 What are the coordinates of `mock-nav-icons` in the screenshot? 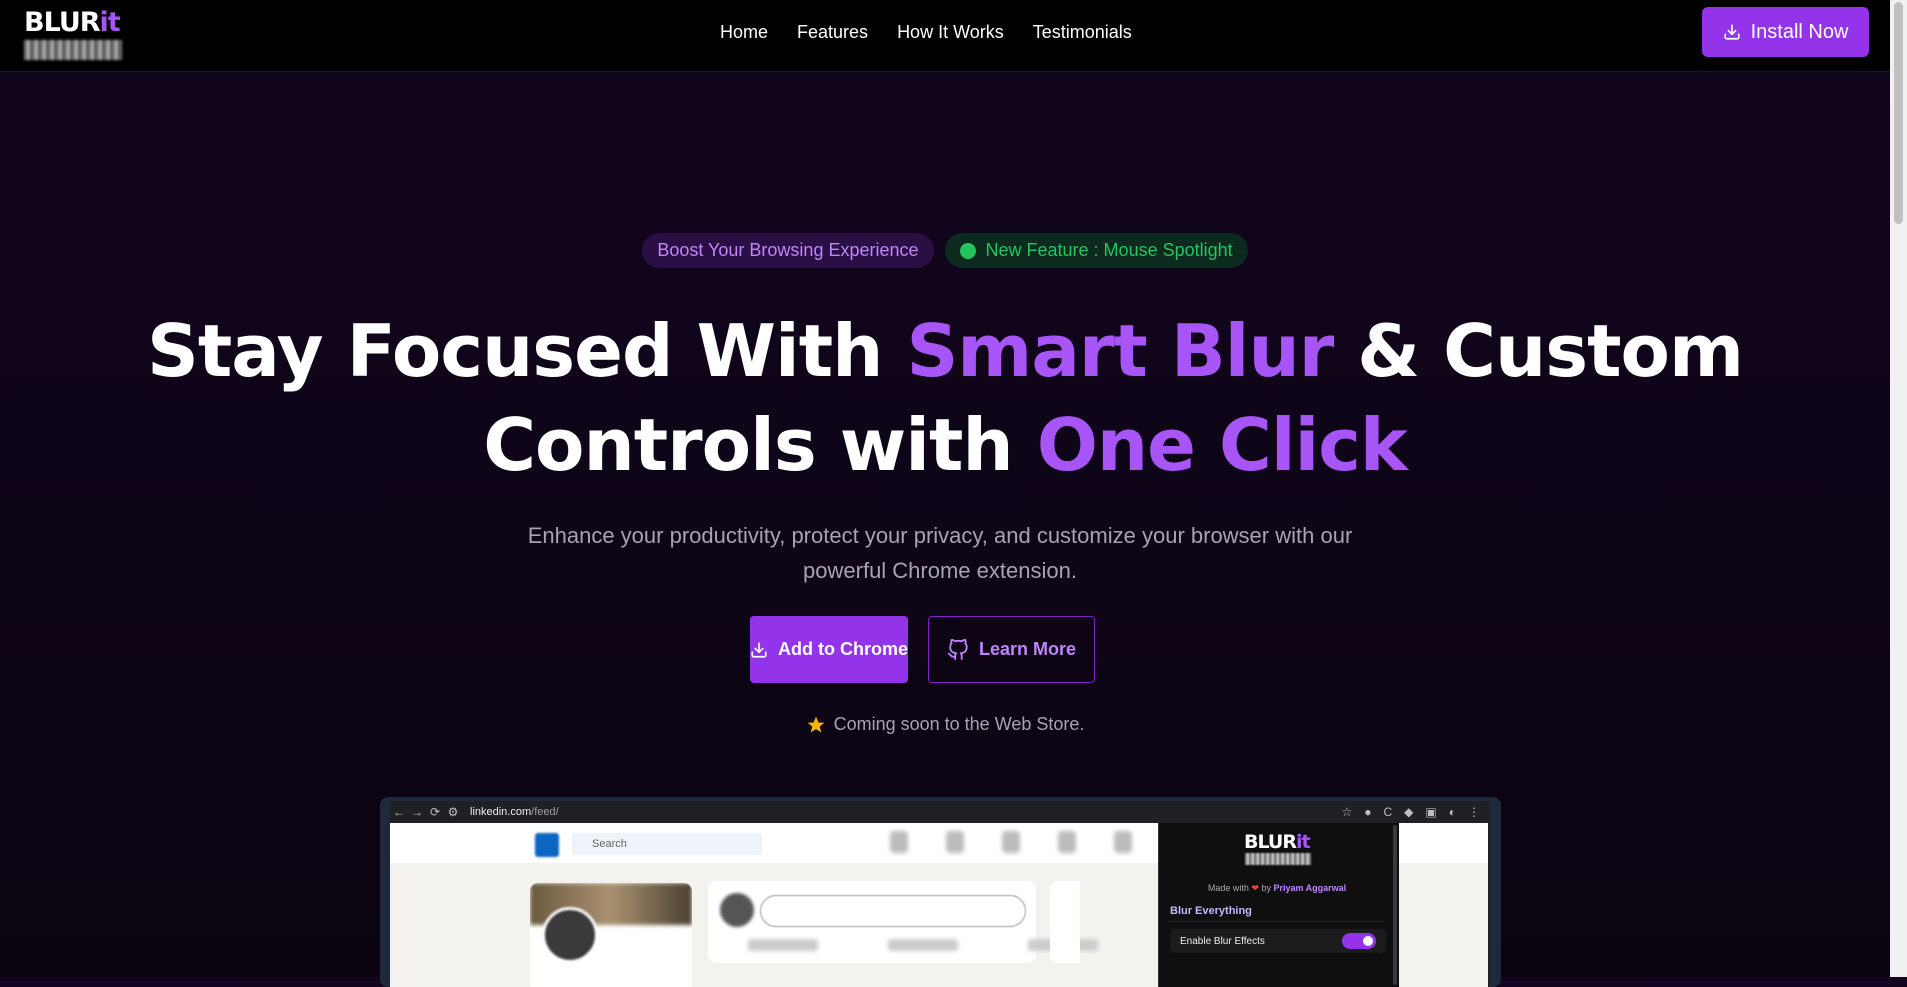 It's located at (1011, 842).